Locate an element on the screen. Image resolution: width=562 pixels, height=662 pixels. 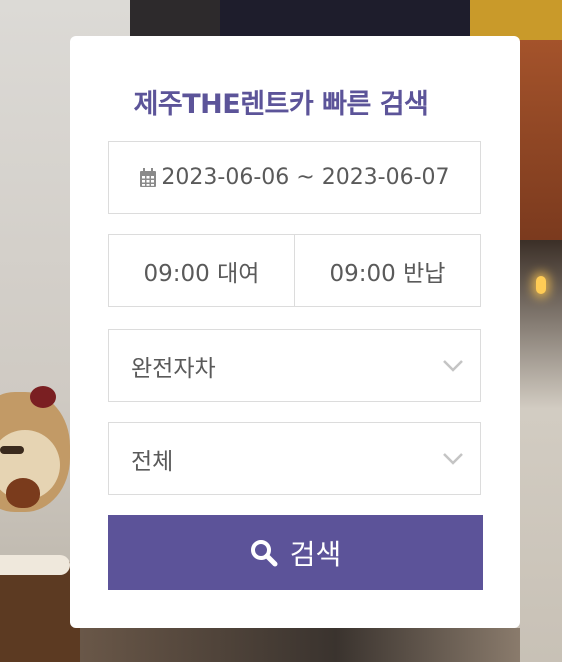
page-title: 제주THE렌트카 빠른 검색 is located at coordinates (281, 104).